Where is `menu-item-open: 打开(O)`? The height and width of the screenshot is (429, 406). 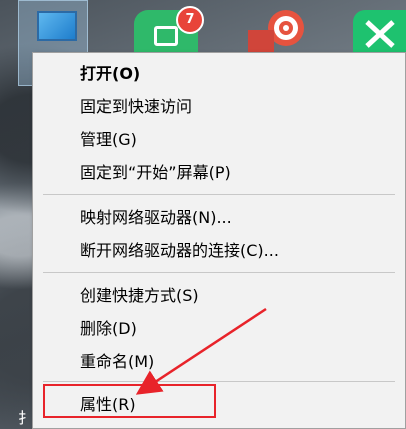 menu-item-open: 打开(O) is located at coordinates (219, 73).